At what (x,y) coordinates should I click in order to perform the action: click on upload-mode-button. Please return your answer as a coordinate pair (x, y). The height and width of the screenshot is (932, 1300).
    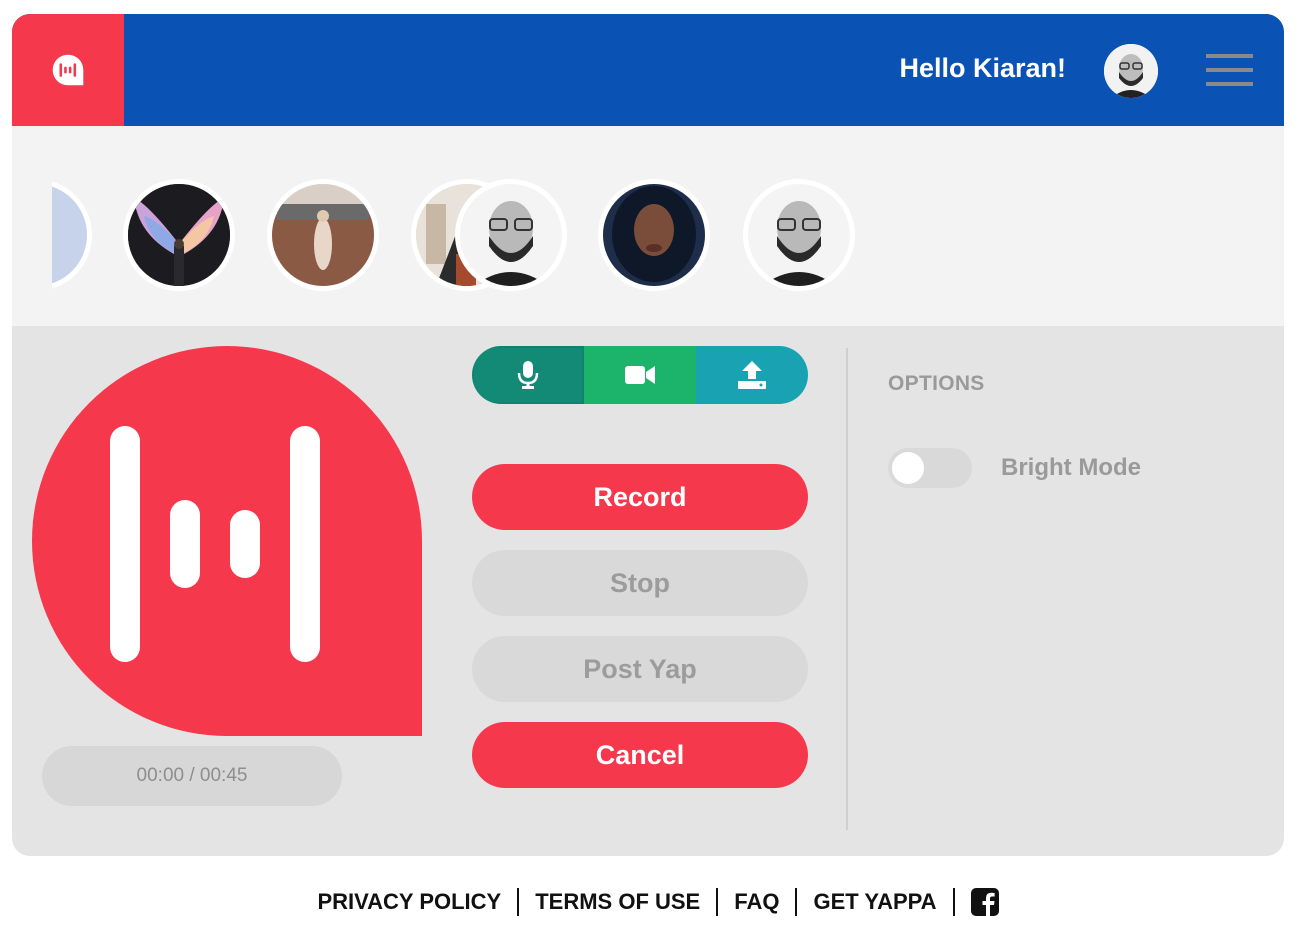
    Looking at the image, I should click on (752, 375).